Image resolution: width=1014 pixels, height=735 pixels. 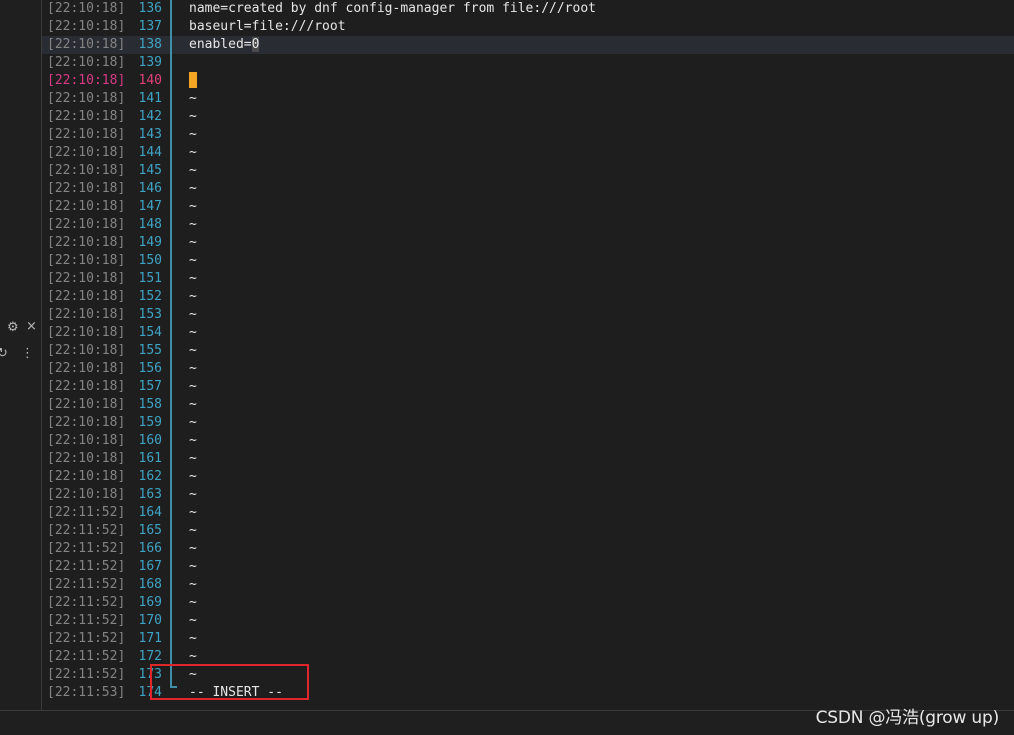 I want to click on line-number: 154, so click(x=150, y=332).